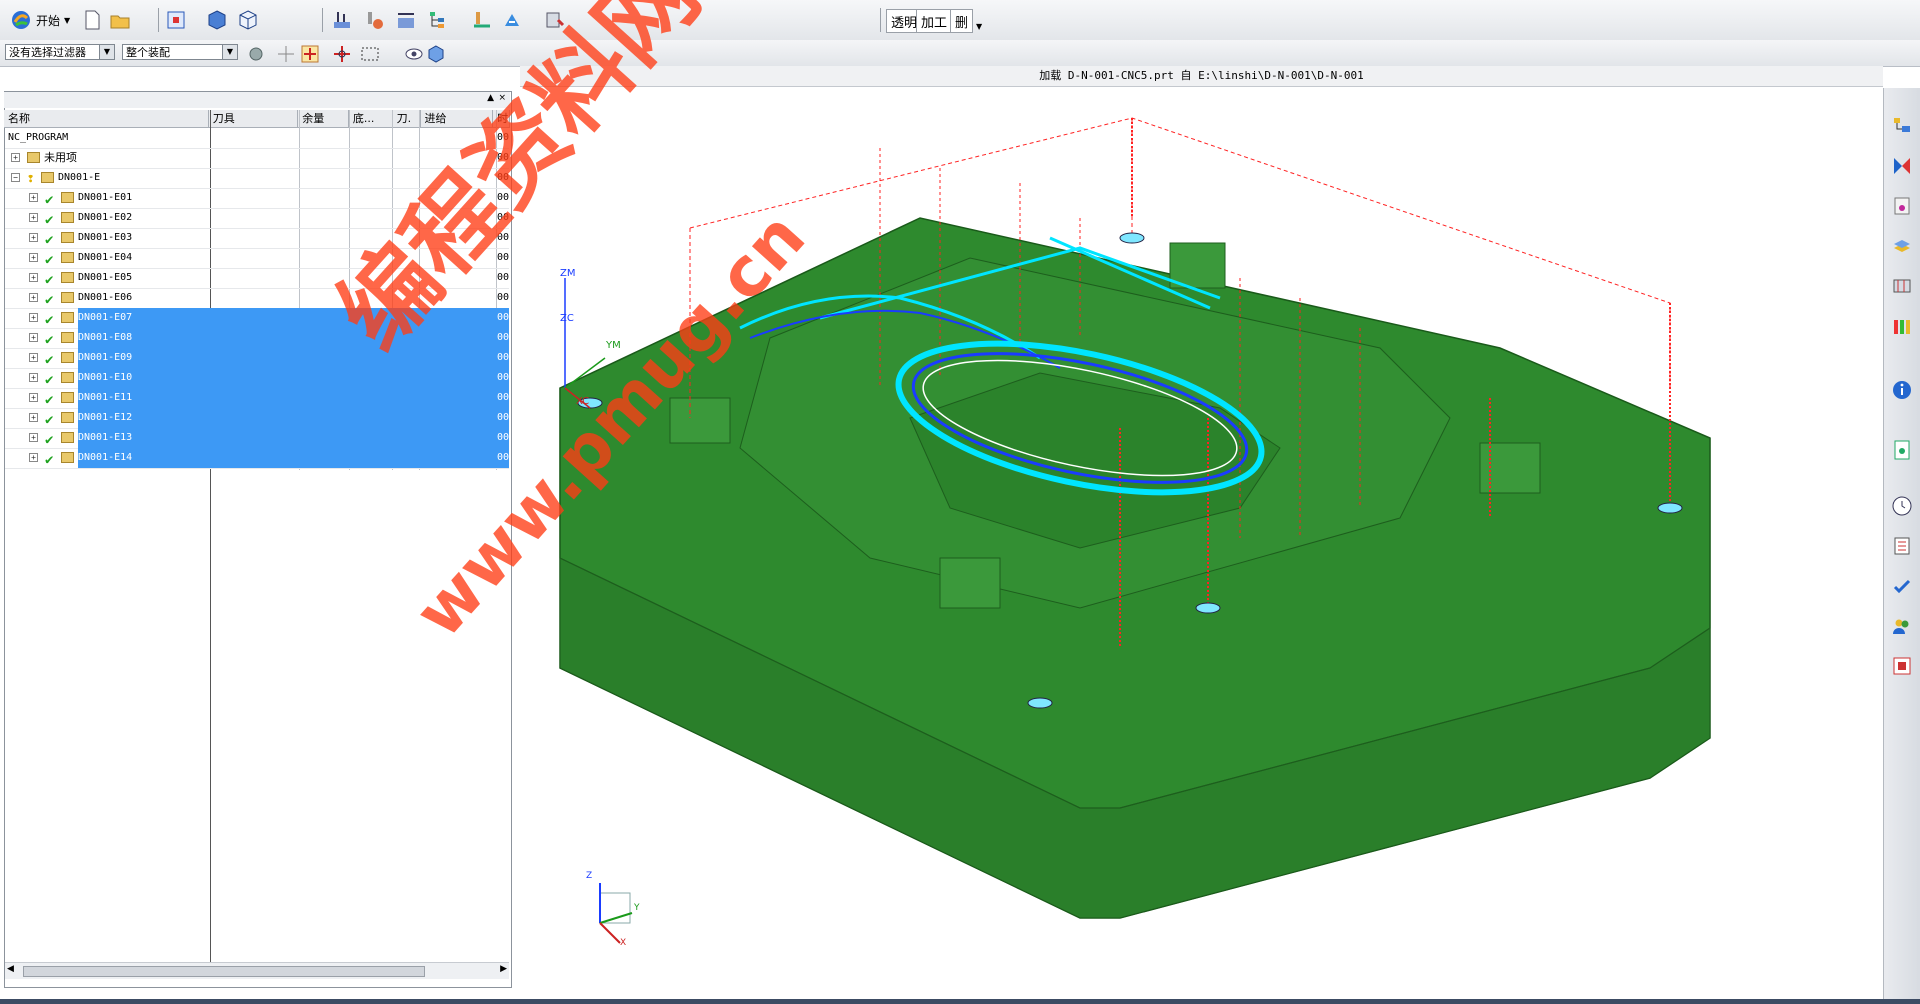 Image resolution: width=1920 pixels, height=1004 pixels. What do you see at coordinates (257, 218) in the screenshot?
I see `tree-row-operation: + ✔ DN001-E02 00` at bounding box center [257, 218].